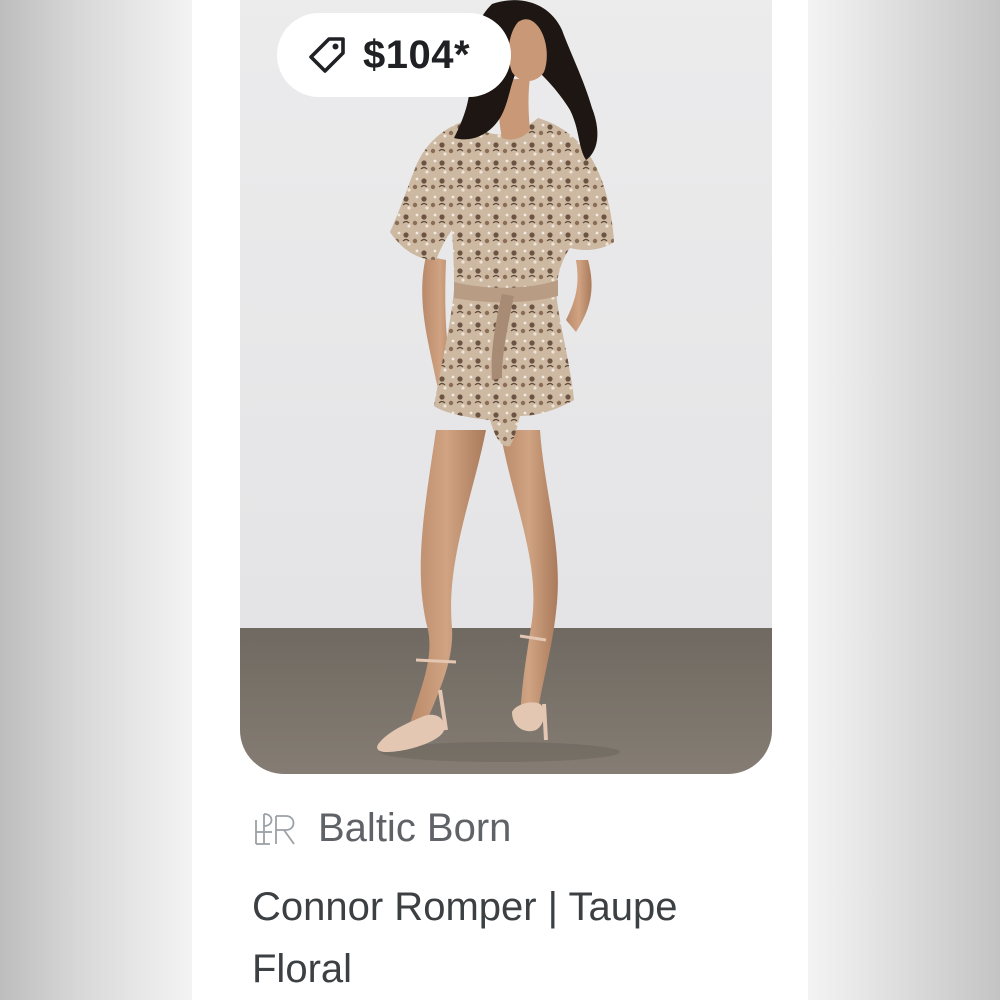 The image size is (1000, 1000). What do you see at coordinates (415, 827) in the screenshot?
I see `brand-name: Baltic Born` at bounding box center [415, 827].